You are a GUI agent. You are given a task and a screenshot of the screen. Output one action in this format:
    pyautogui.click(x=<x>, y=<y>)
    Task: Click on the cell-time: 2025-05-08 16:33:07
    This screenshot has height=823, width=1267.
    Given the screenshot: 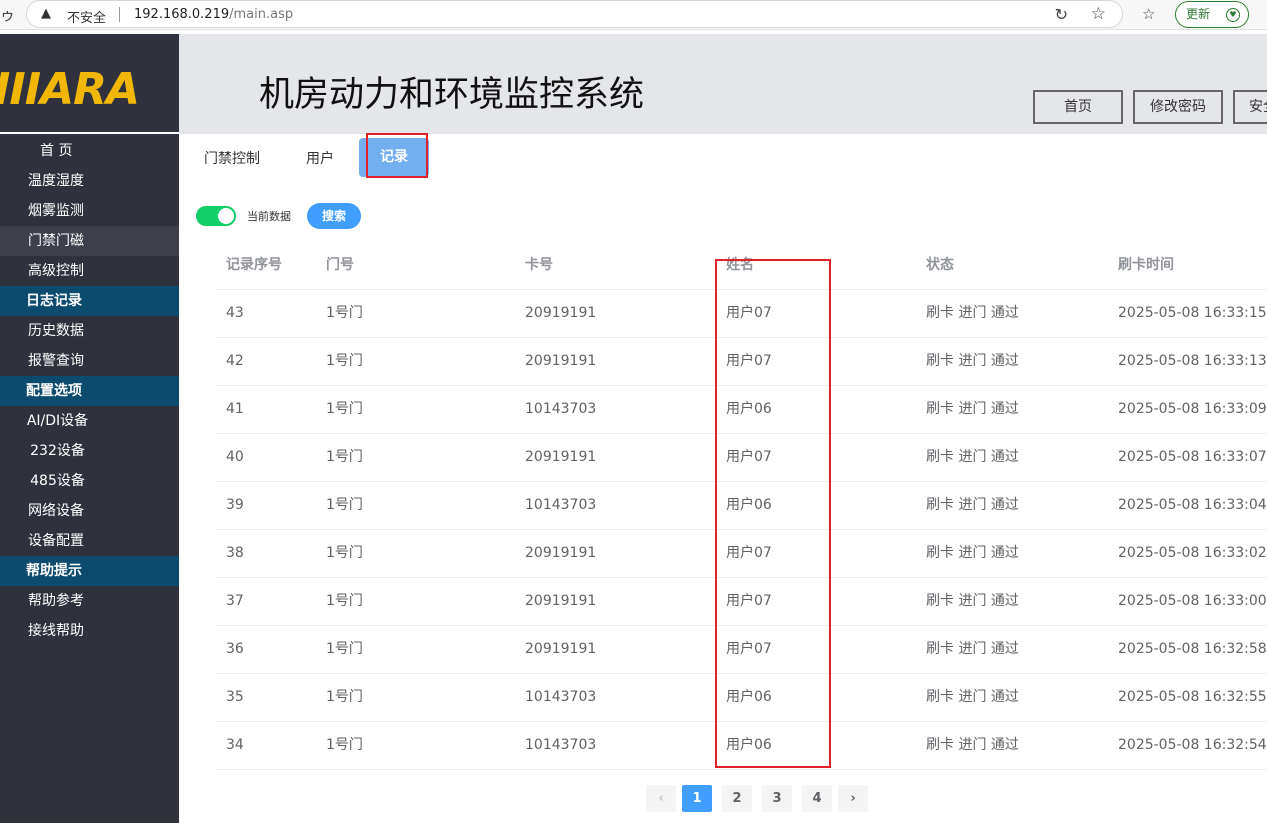 What is the action you would take?
    pyautogui.click(x=1192, y=457)
    